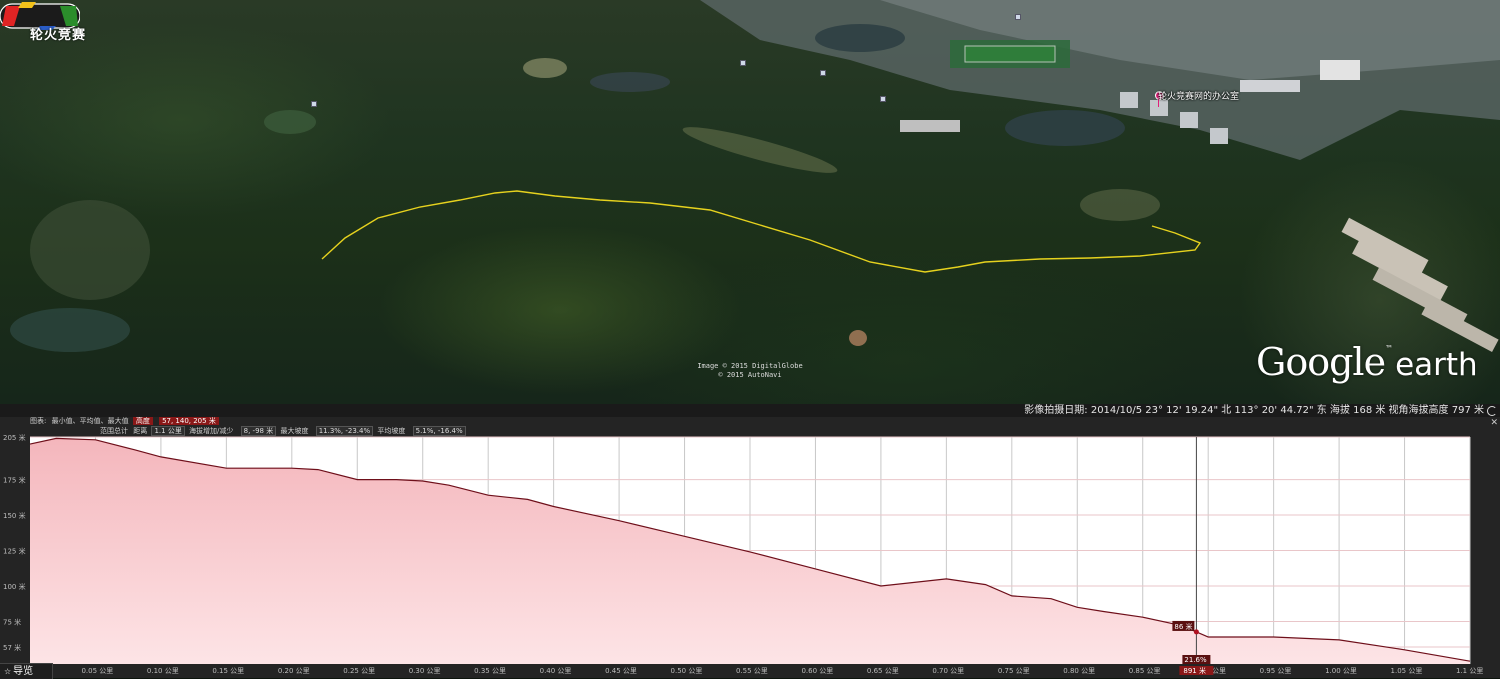 The height and width of the screenshot is (679, 1500). What do you see at coordinates (556, 671) in the screenshot?
I see `x-tick-label: 0.40 公里` at bounding box center [556, 671].